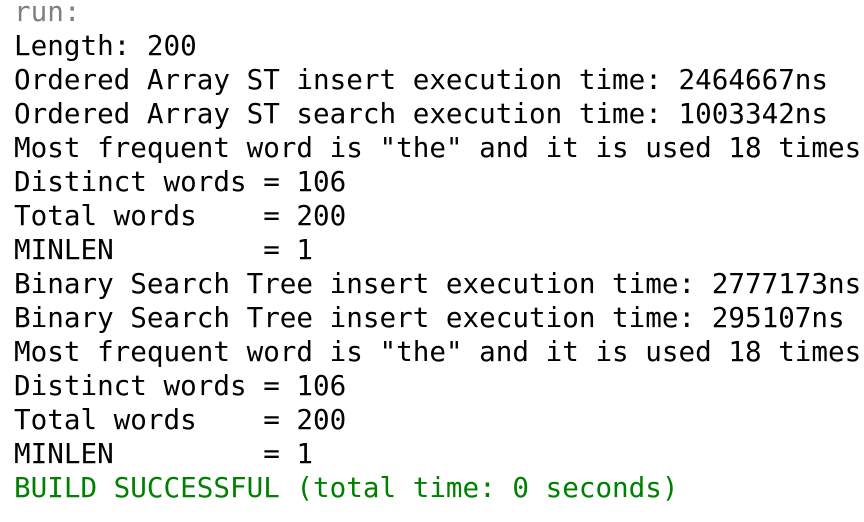 Image resolution: width=864 pixels, height=522 pixels. What do you see at coordinates (180, 419) in the screenshot?
I see `output-line-total-words-2: Total words = 200` at bounding box center [180, 419].